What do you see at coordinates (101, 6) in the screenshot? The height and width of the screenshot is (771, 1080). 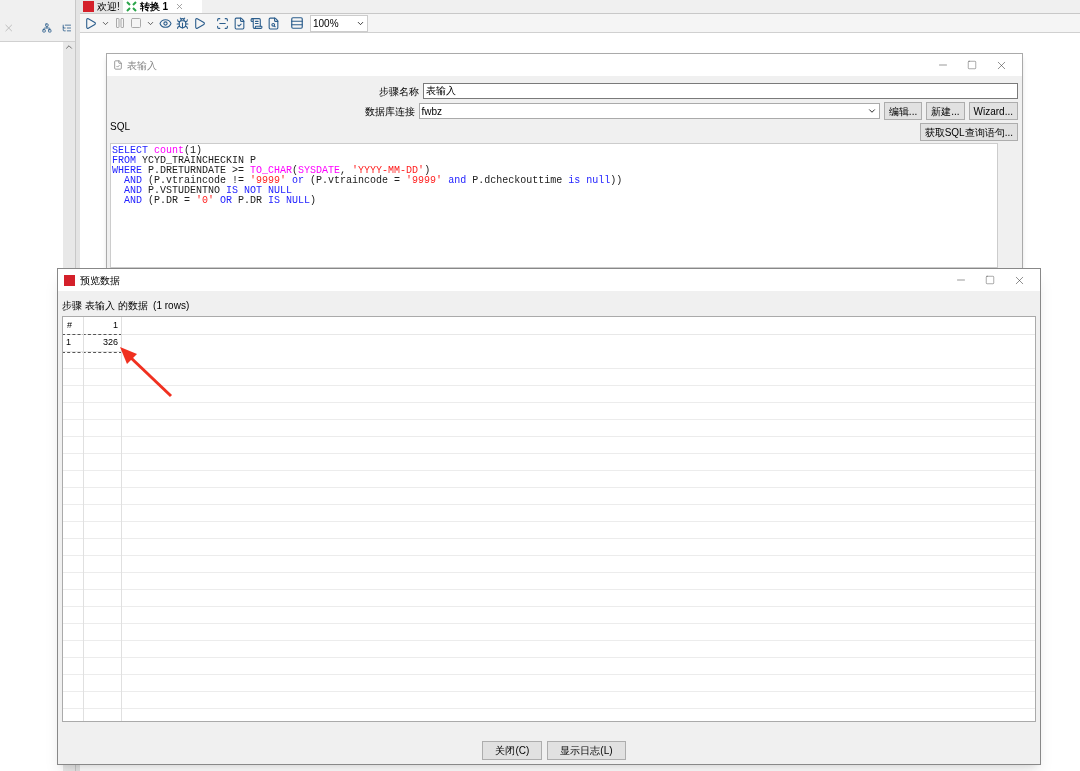 I see `editor-tab: 欢迎!` at bounding box center [101, 6].